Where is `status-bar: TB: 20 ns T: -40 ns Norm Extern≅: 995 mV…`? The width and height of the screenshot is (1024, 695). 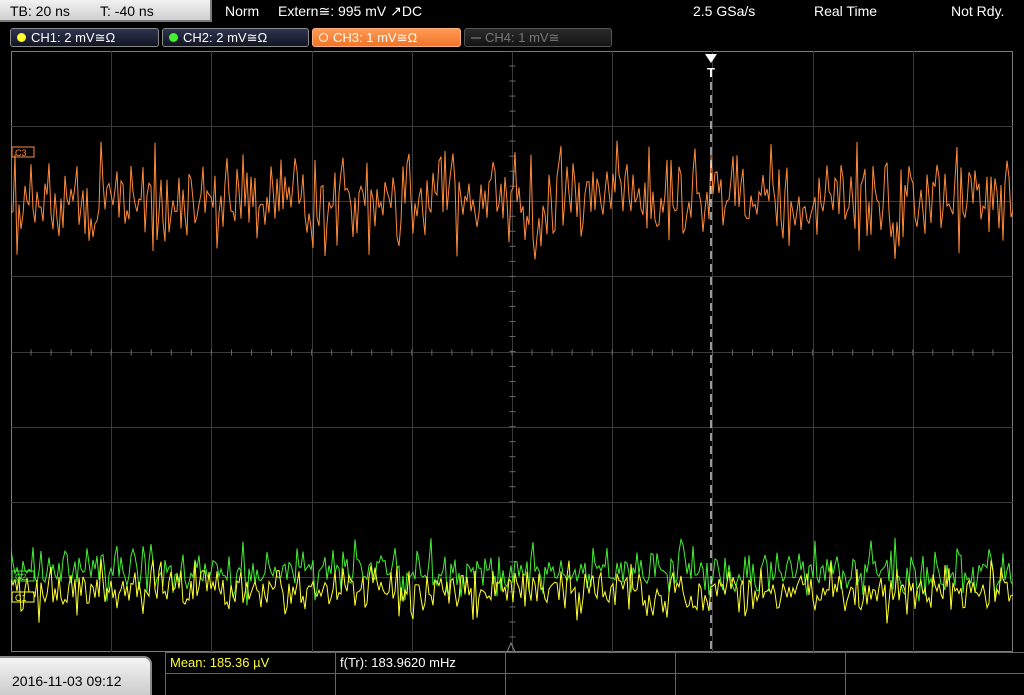 status-bar: TB: 20 ns T: -40 ns Norm Extern≅: 995 mV… is located at coordinates (512, 12).